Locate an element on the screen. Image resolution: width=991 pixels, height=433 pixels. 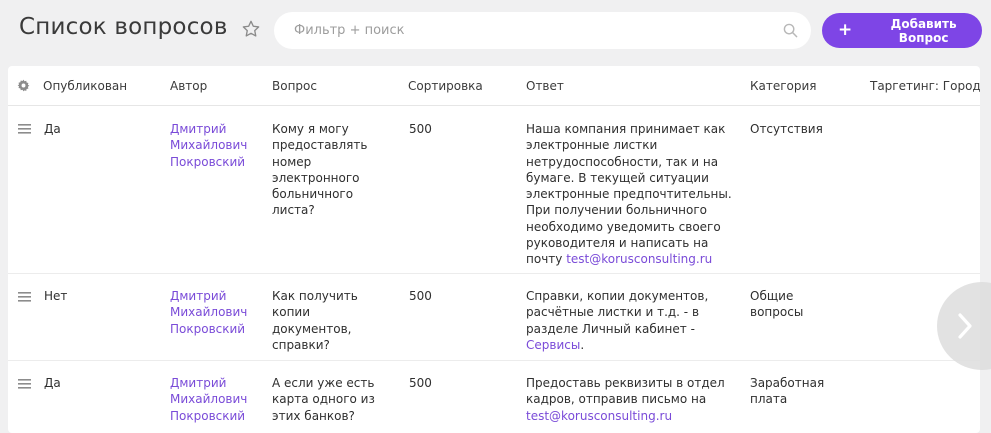
question-line: карта одного из is located at coordinates (323, 399).